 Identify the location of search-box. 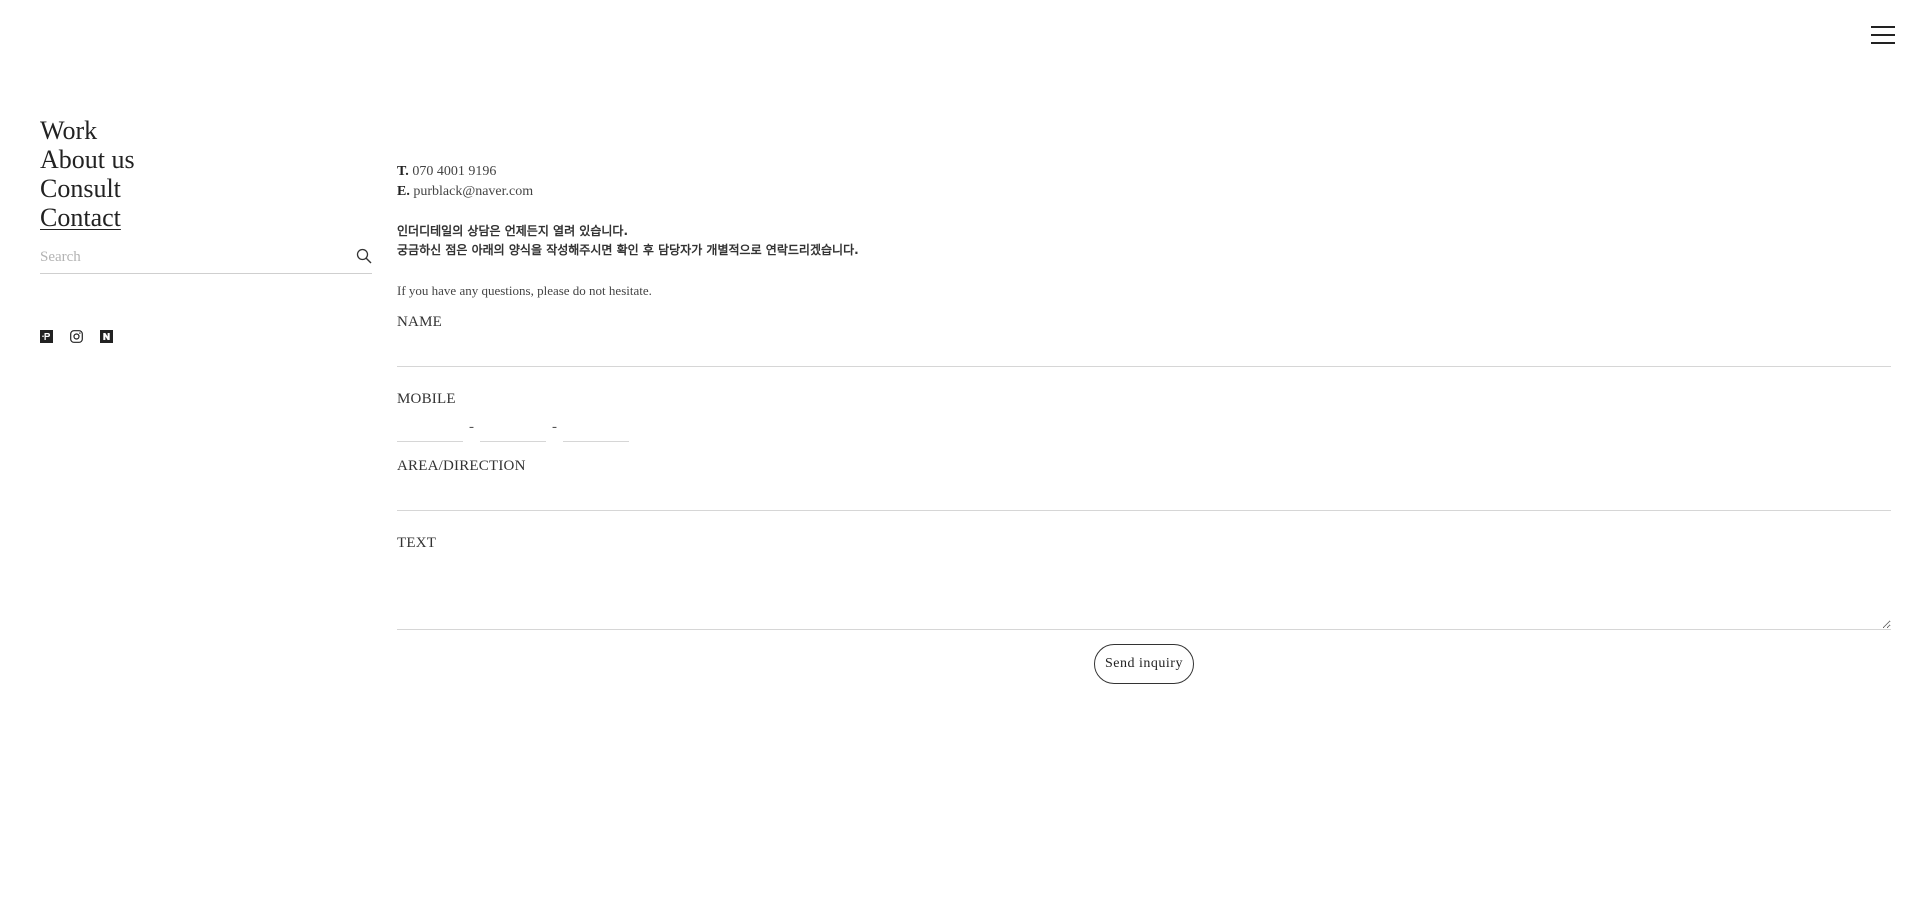
(206, 258).